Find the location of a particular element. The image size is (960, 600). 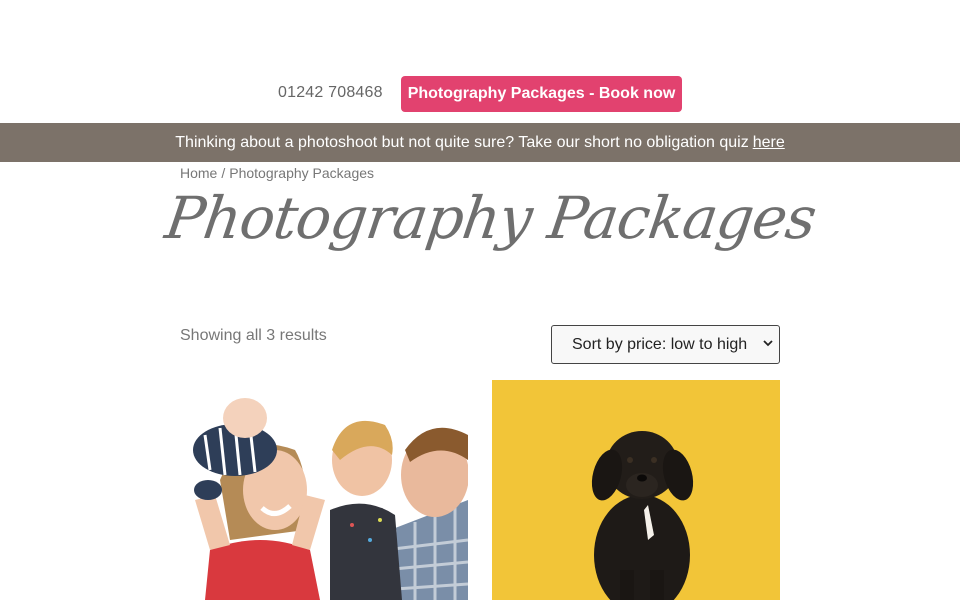

sort-select: Sort by price: low to high is located at coordinates (665, 344).